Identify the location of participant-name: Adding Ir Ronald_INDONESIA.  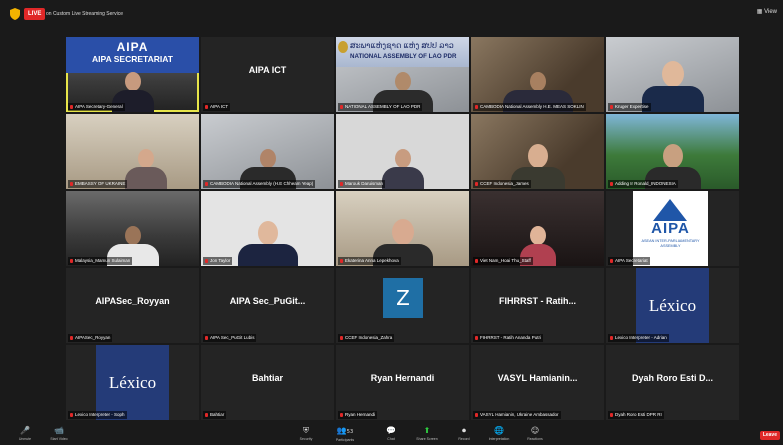
(643, 184).